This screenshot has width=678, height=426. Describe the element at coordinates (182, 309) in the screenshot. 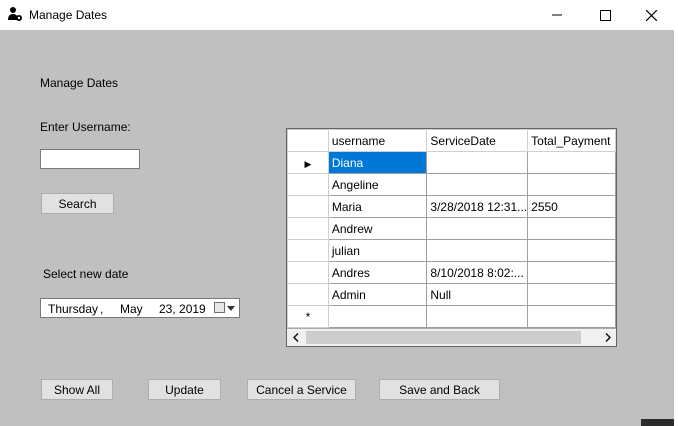

I see `date-day-year: 23, 2019` at that location.